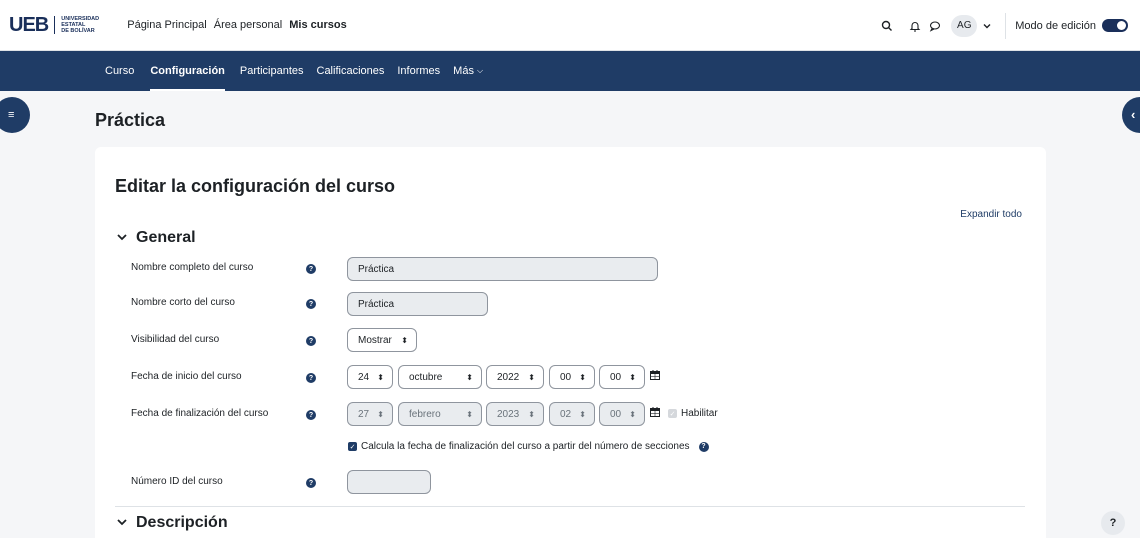 This screenshot has width=1140, height=538. What do you see at coordinates (200, 413) in the screenshot?
I see `end-date-label: Fecha de finalización del curso` at bounding box center [200, 413].